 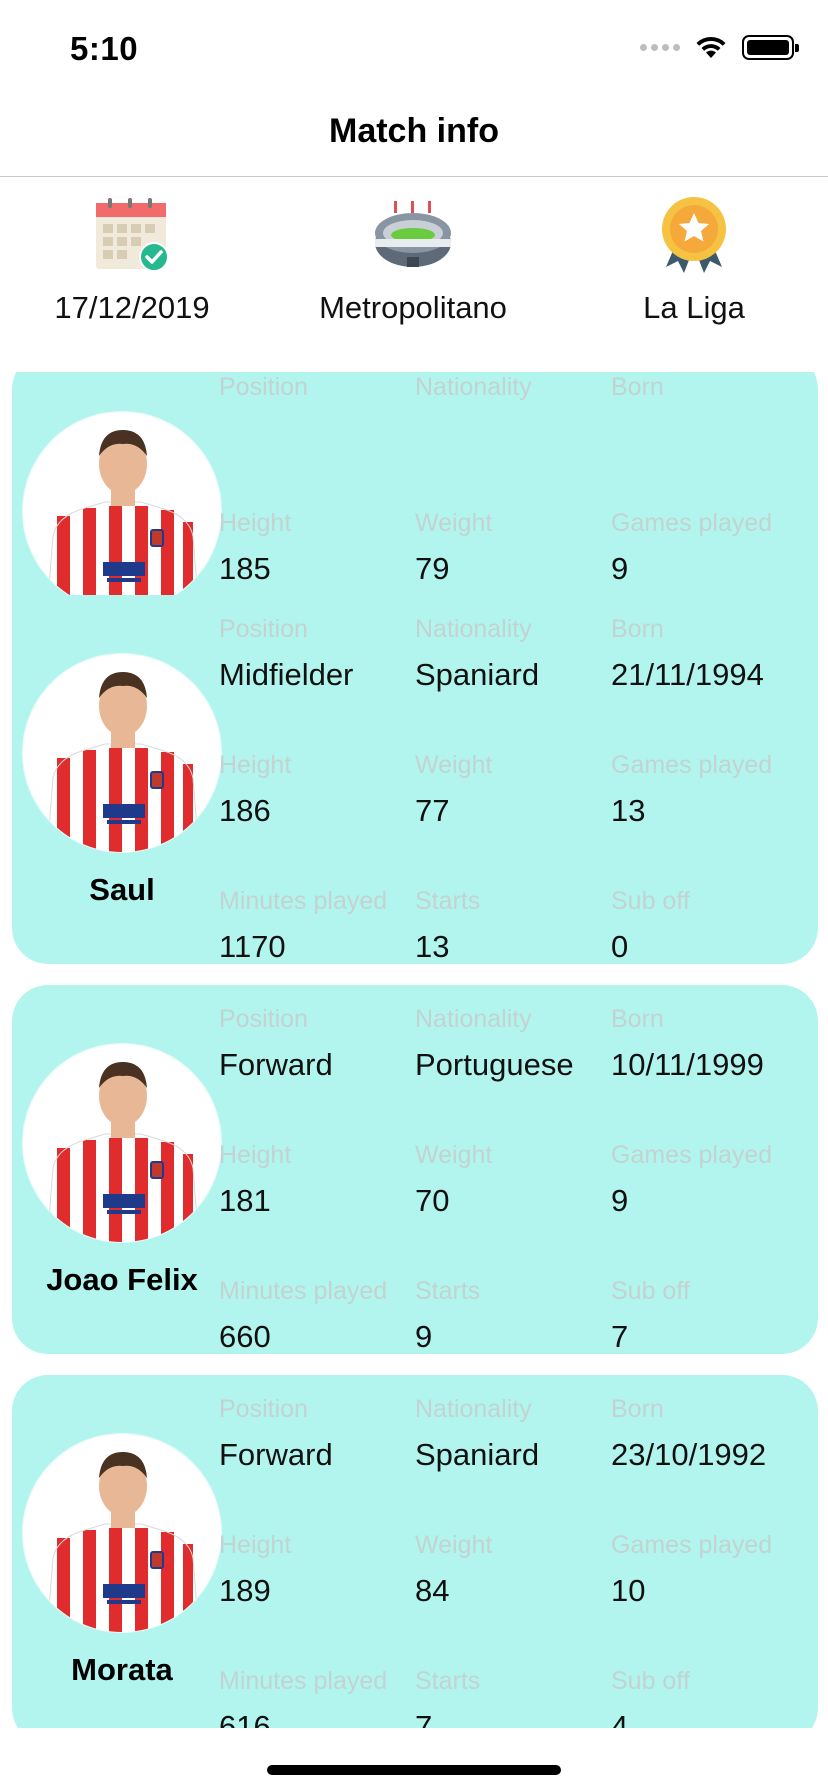 I want to click on navigation-bar: Match info, so click(x=414, y=138).